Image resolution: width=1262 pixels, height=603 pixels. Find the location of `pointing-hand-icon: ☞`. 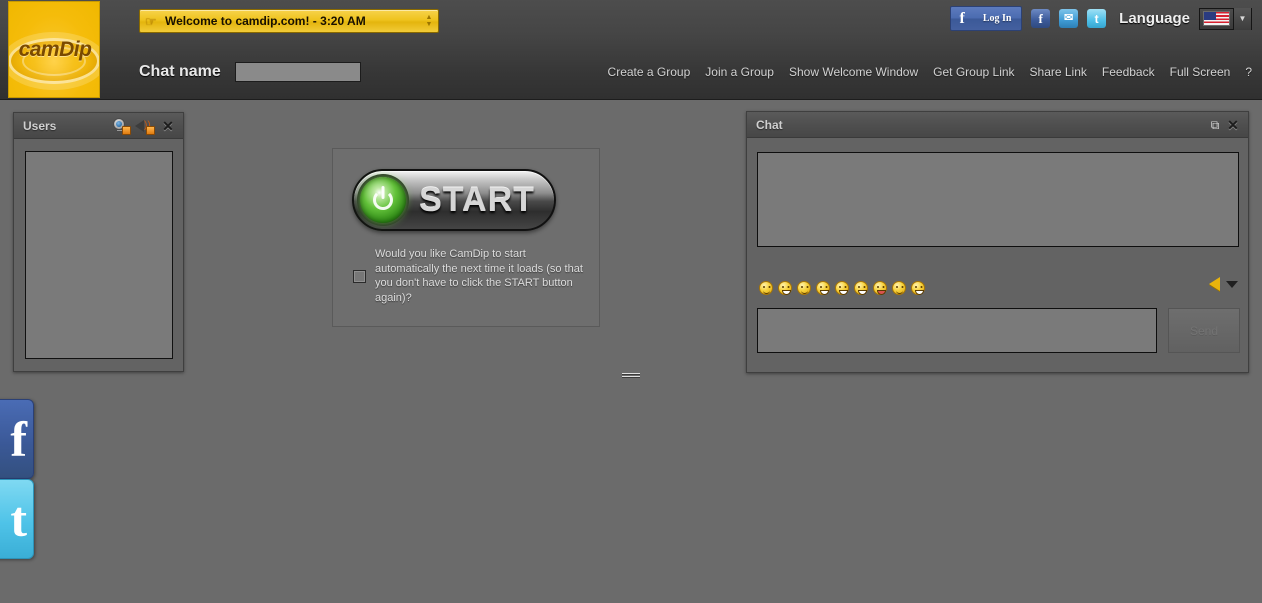

pointing-hand-icon: ☞ is located at coordinates (151, 21).